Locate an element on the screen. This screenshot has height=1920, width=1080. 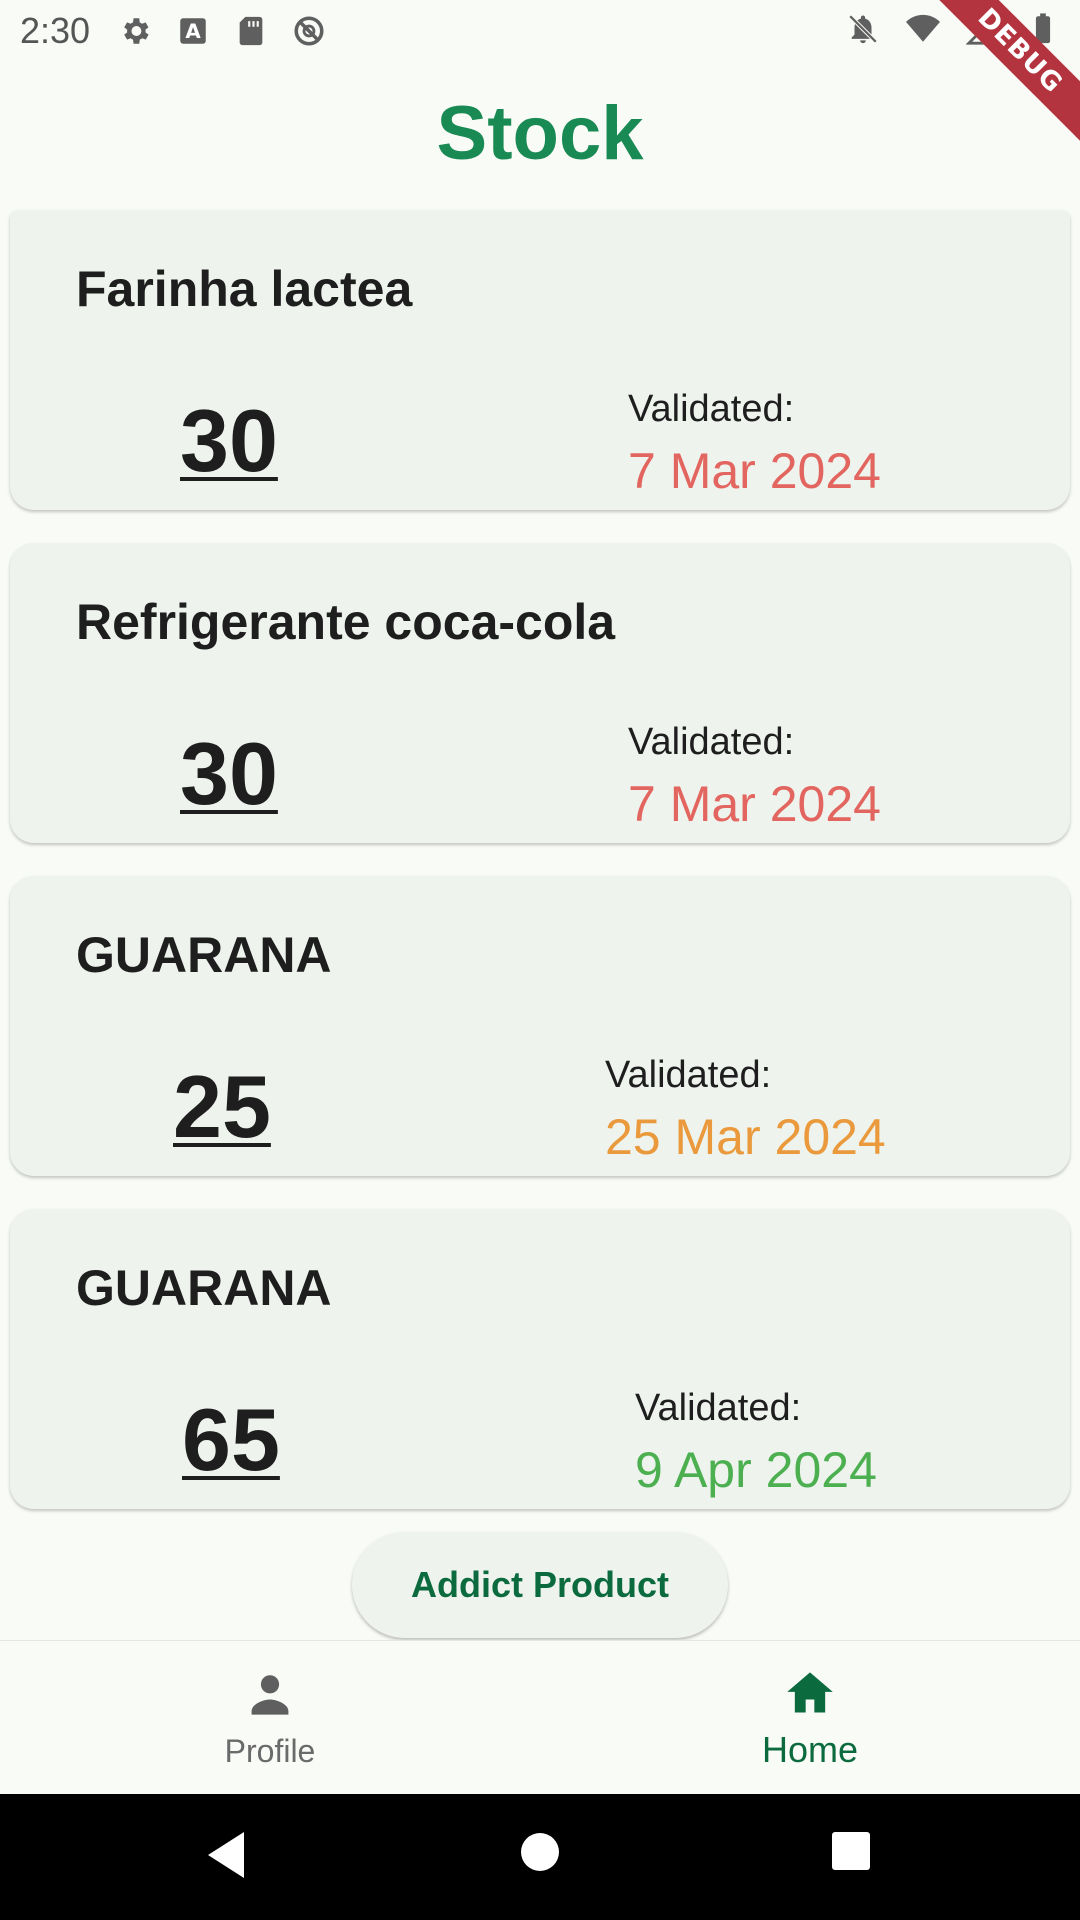
settings-icon is located at coordinates (136, 31).